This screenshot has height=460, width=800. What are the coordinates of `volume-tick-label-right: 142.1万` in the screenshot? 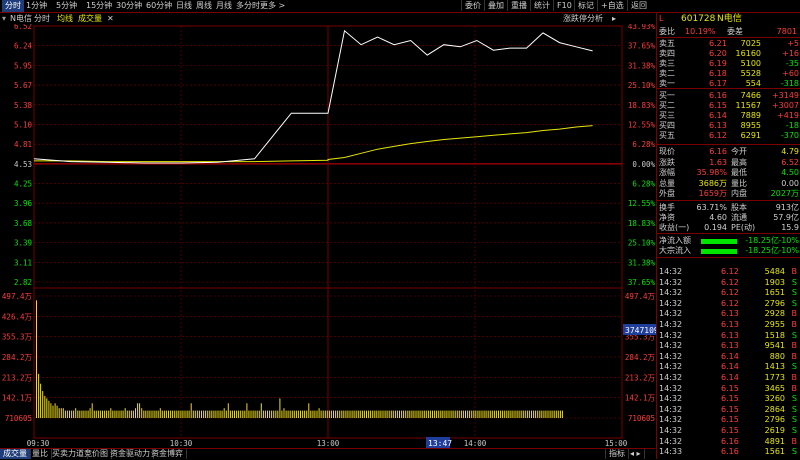 It's located at (640, 398).